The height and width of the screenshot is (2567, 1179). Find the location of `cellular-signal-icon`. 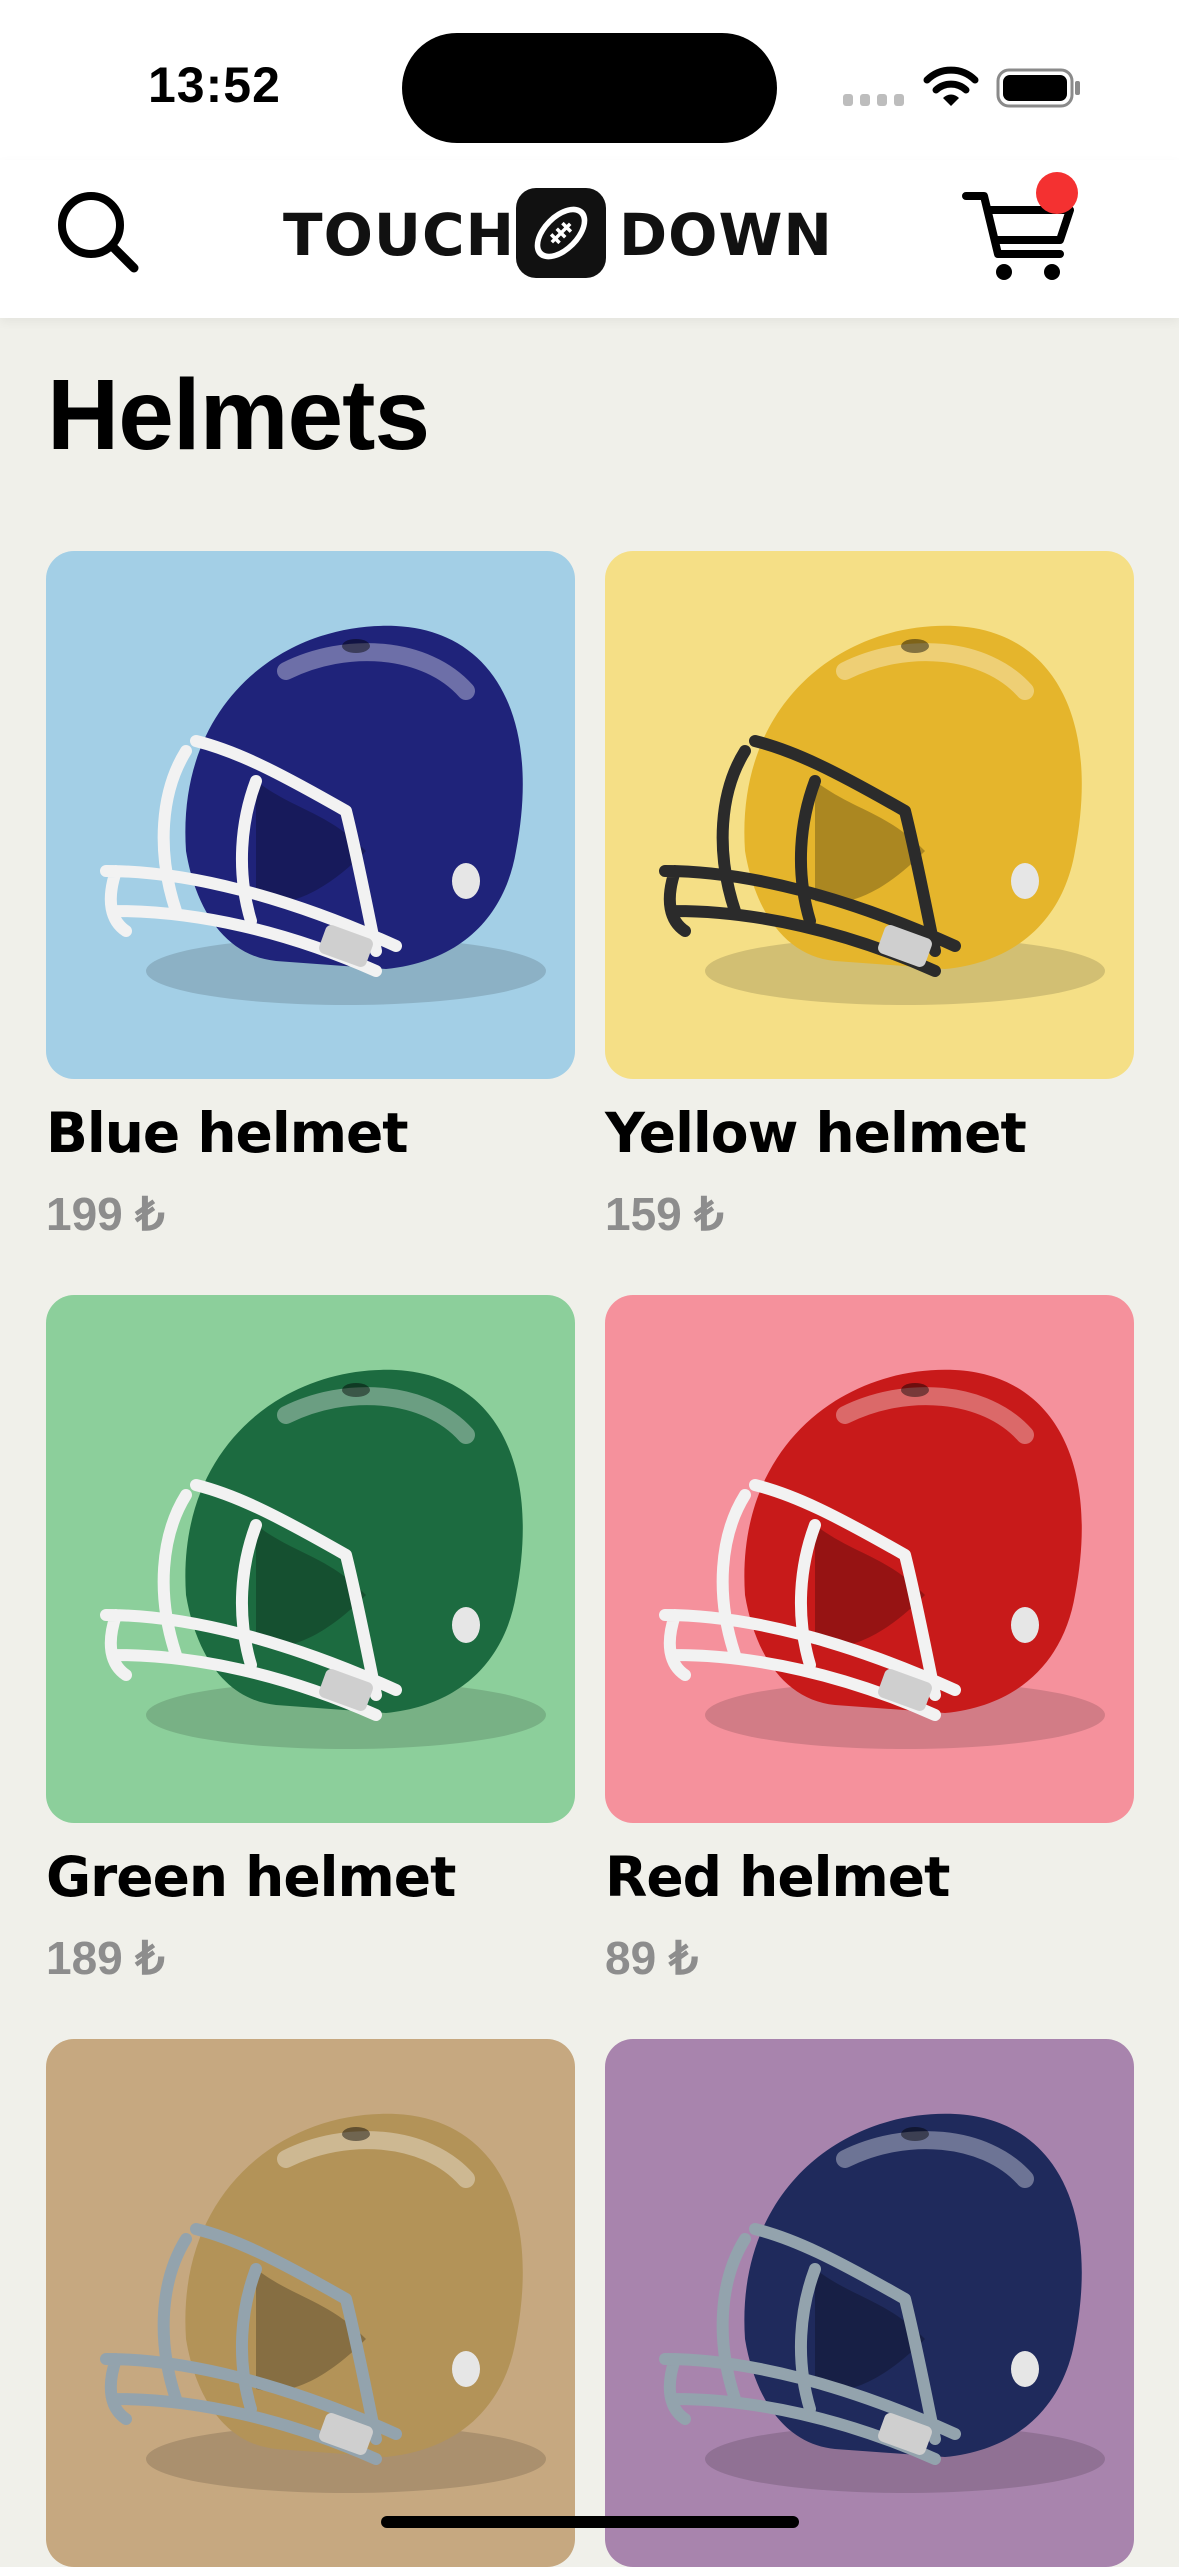

cellular-signal-icon is located at coordinates (873, 100).